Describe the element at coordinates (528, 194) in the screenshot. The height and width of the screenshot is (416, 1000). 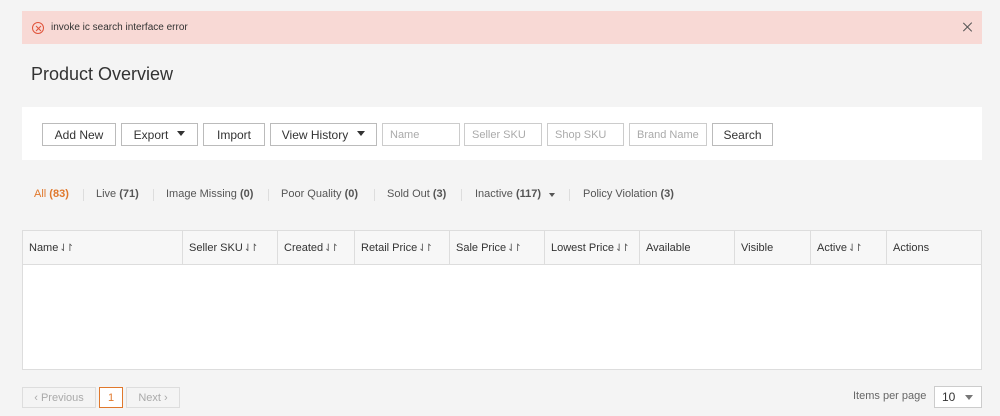
I see `tab-count: (117)` at that location.